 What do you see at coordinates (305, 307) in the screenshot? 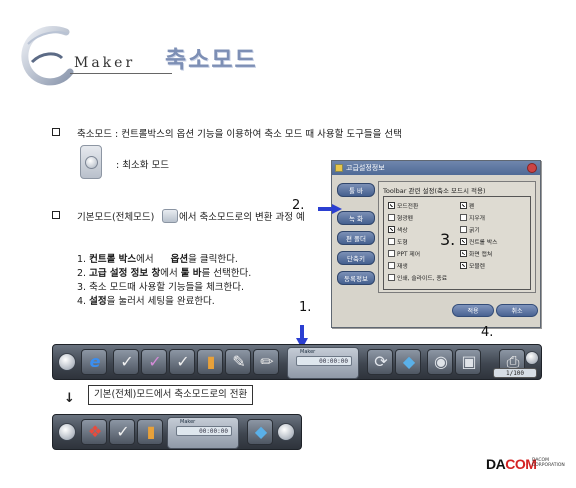
I see `callout-1: 1.` at bounding box center [305, 307].